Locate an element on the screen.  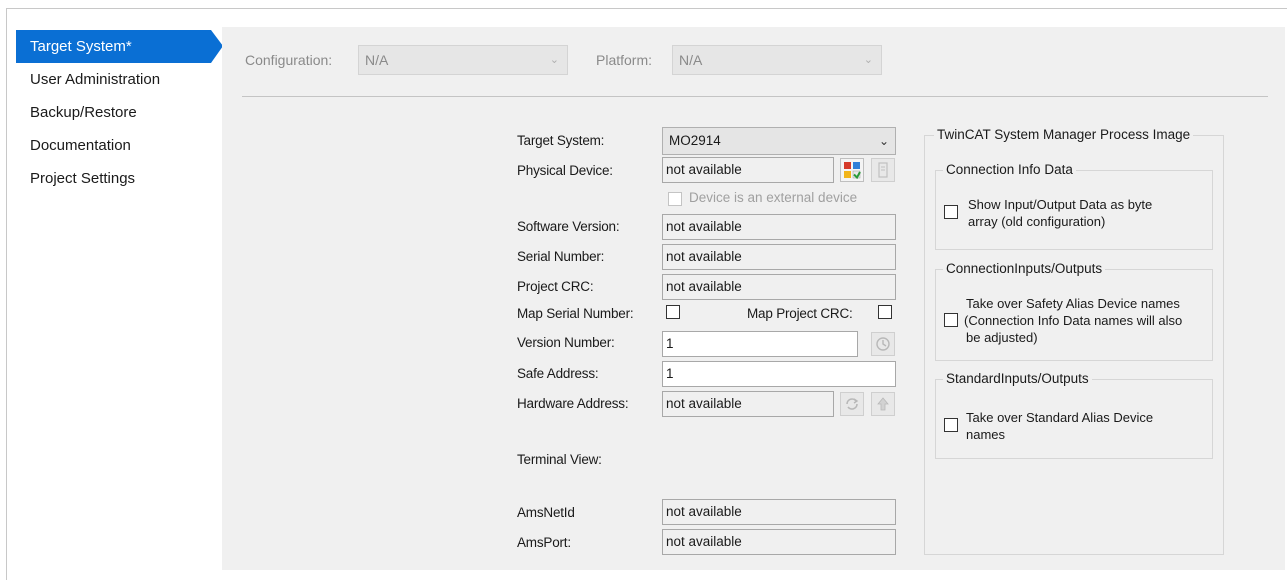
amsnetid-label: AmsNetId is located at coordinates (546, 512).